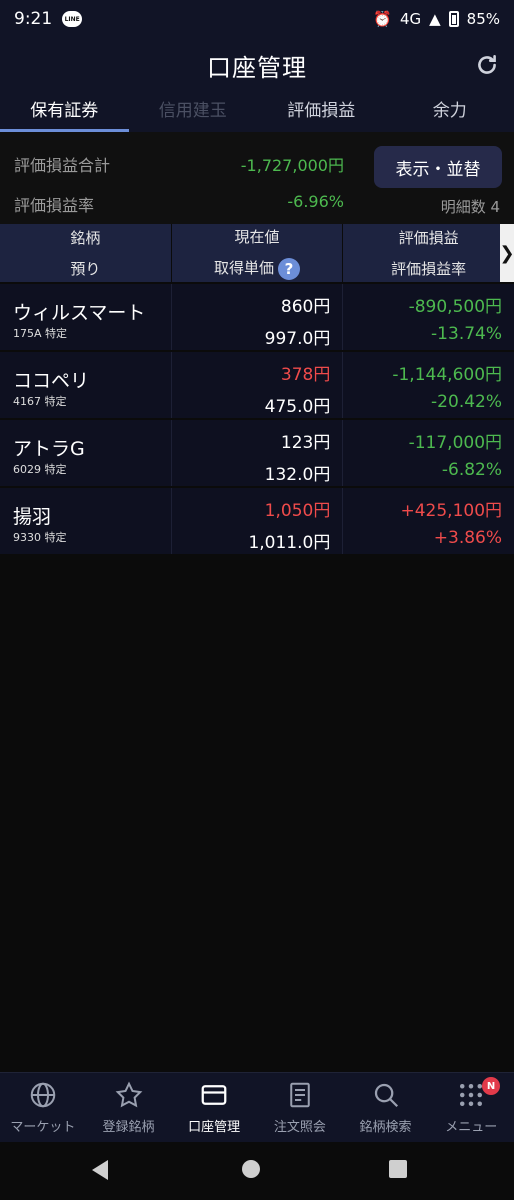  I want to click on battery-level: 85%, so click(483, 19).